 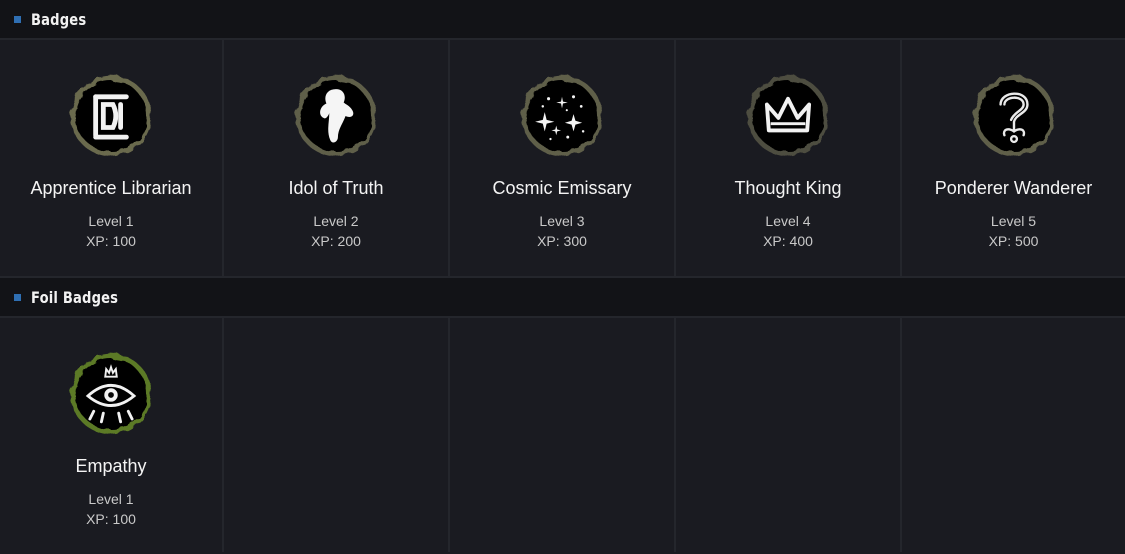 What do you see at coordinates (111, 188) in the screenshot?
I see `badge-name: Apprentice Librarian` at bounding box center [111, 188].